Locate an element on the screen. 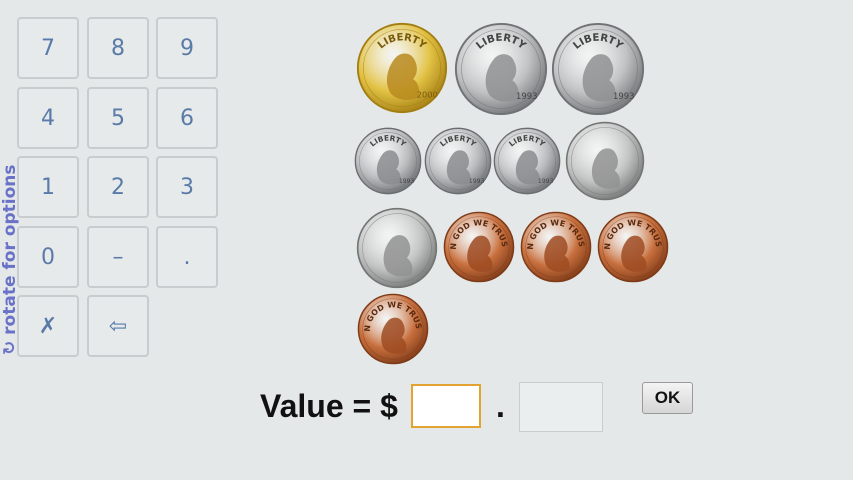 The image size is (853, 480). key-7: 7 is located at coordinates (48, 48).